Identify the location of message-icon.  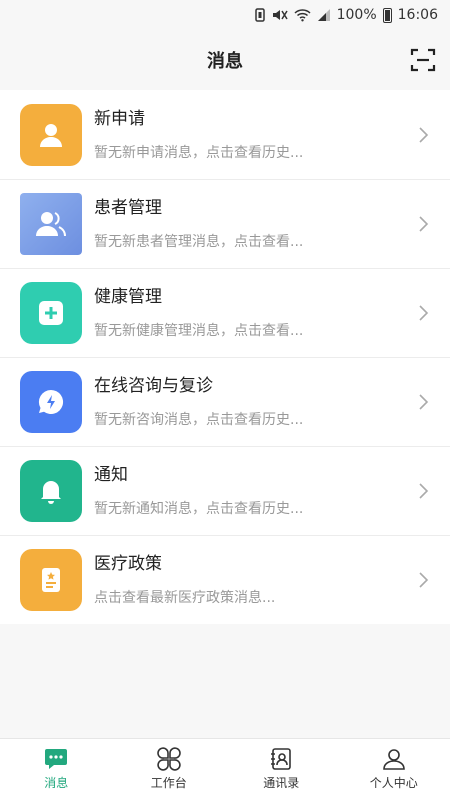
(56, 759).